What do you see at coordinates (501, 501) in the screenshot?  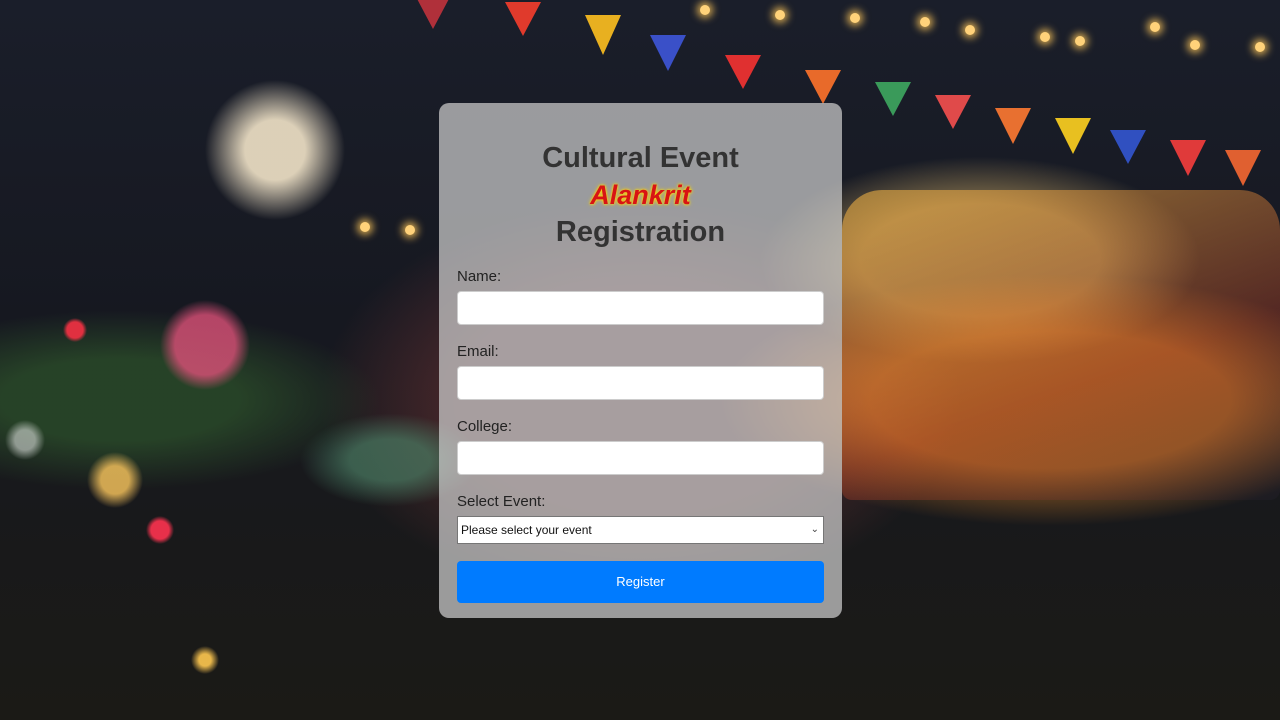 I see `event-label: Select Event:` at bounding box center [501, 501].